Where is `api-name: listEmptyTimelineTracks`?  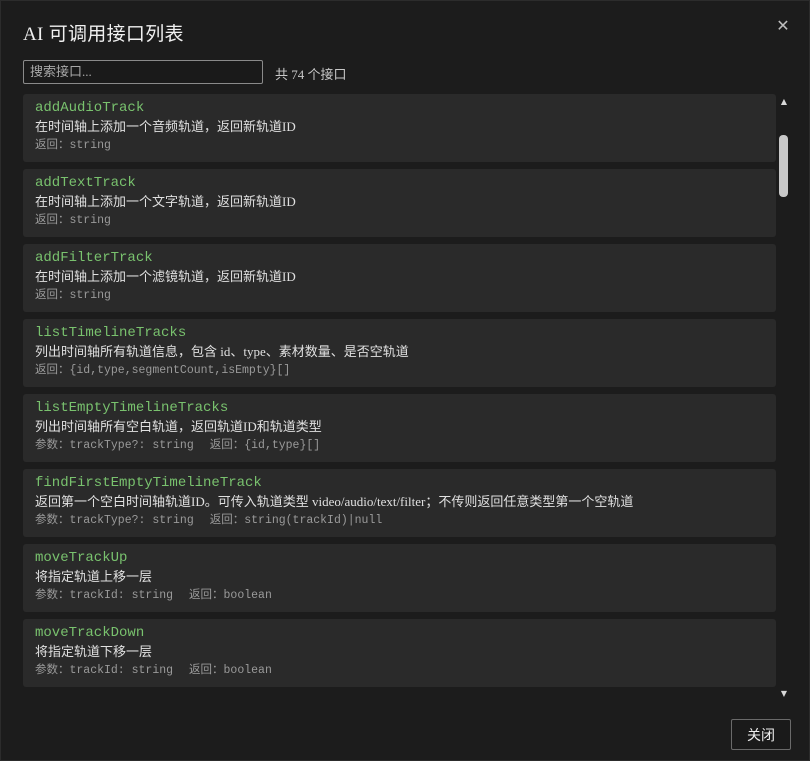
api-name: listEmptyTimelineTracks is located at coordinates (399, 408).